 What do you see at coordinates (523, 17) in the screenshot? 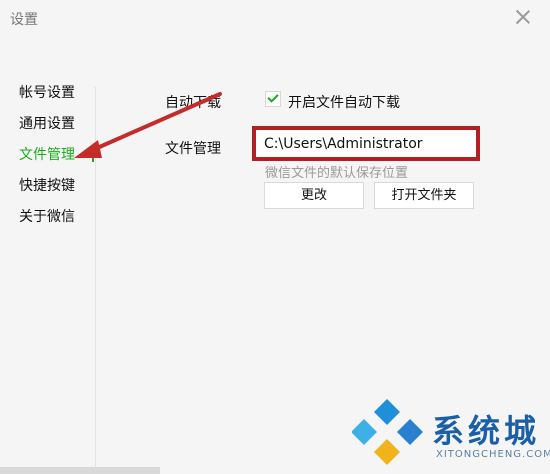
I see `close-icon` at bounding box center [523, 17].